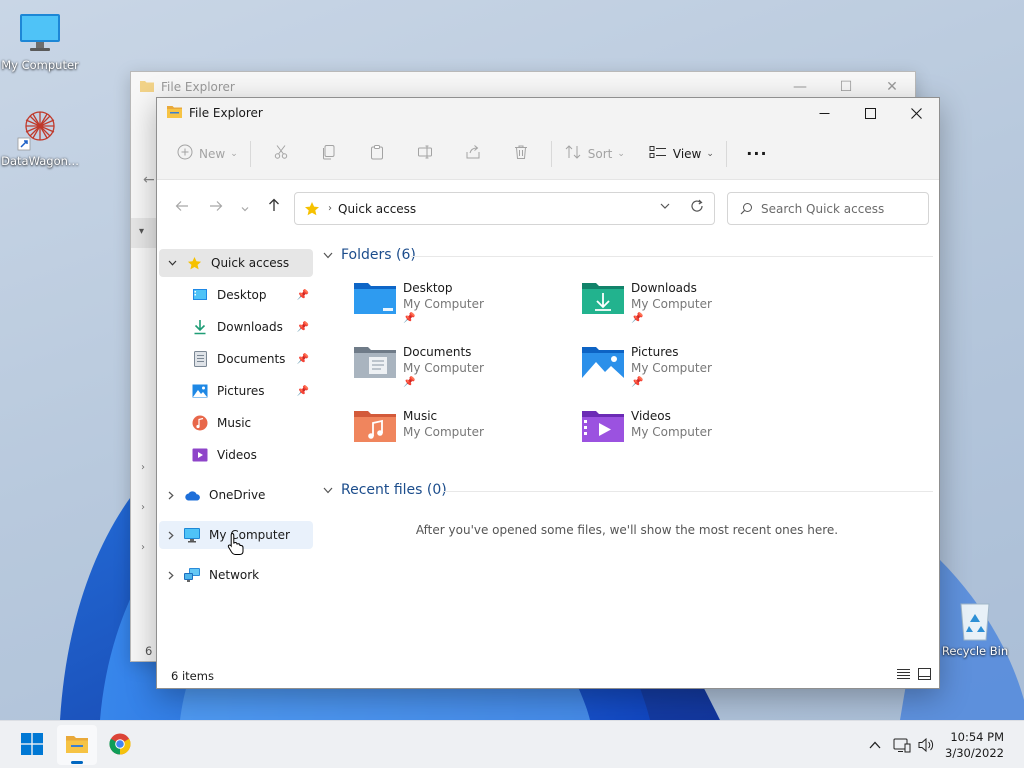  What do you see at coordinates (251, 327) in the screenshot?
I see `sidebar-item-downloads: Downloads 📌` at bounding box center [251, 327].